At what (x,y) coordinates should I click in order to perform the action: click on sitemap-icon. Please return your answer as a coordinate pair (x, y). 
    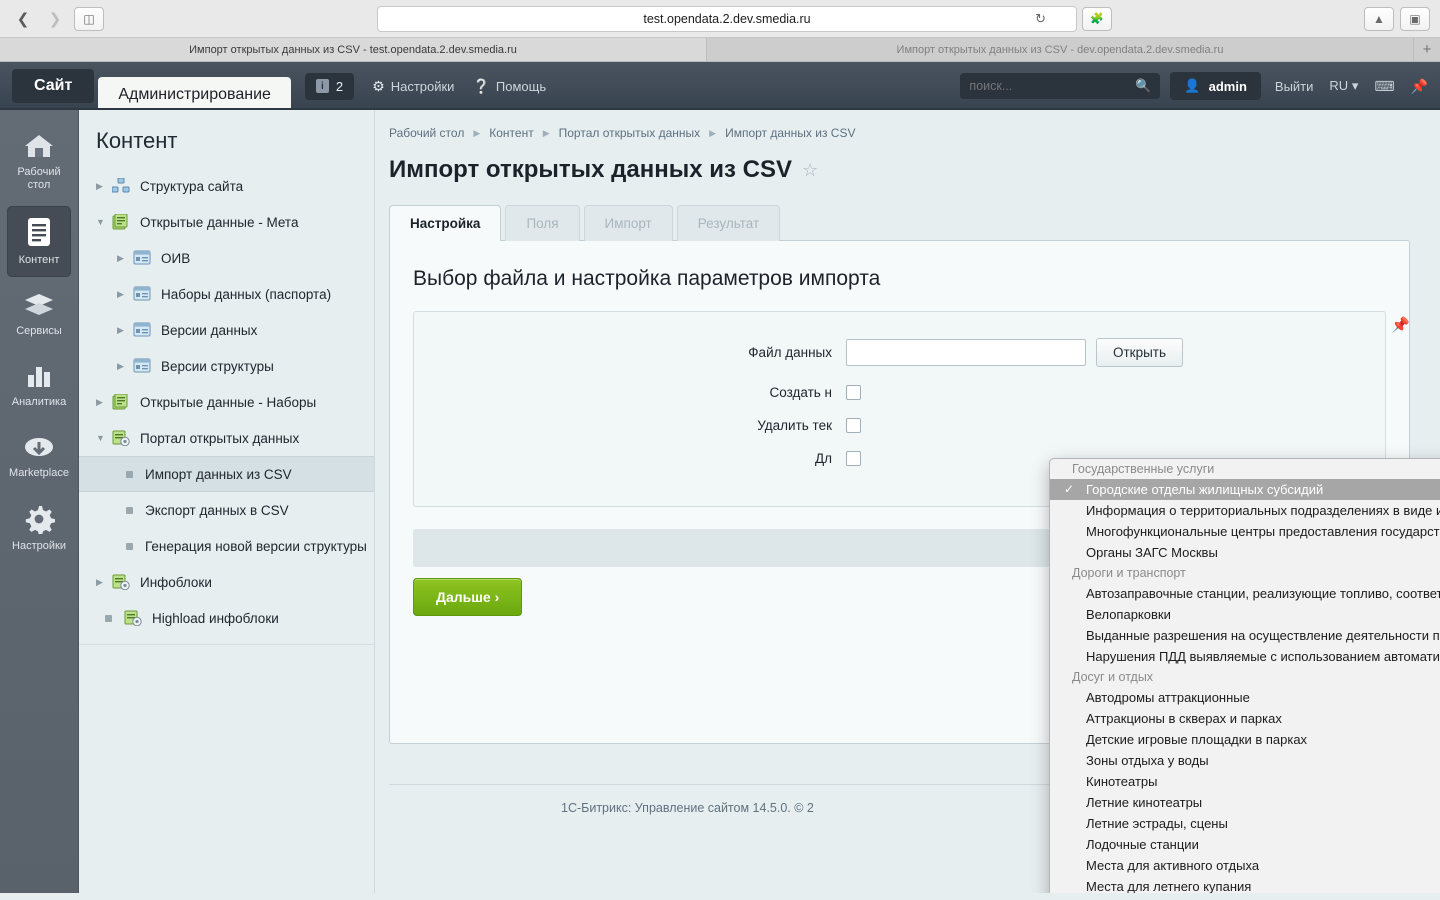
    Looking at the image, I should click on (121, 185).